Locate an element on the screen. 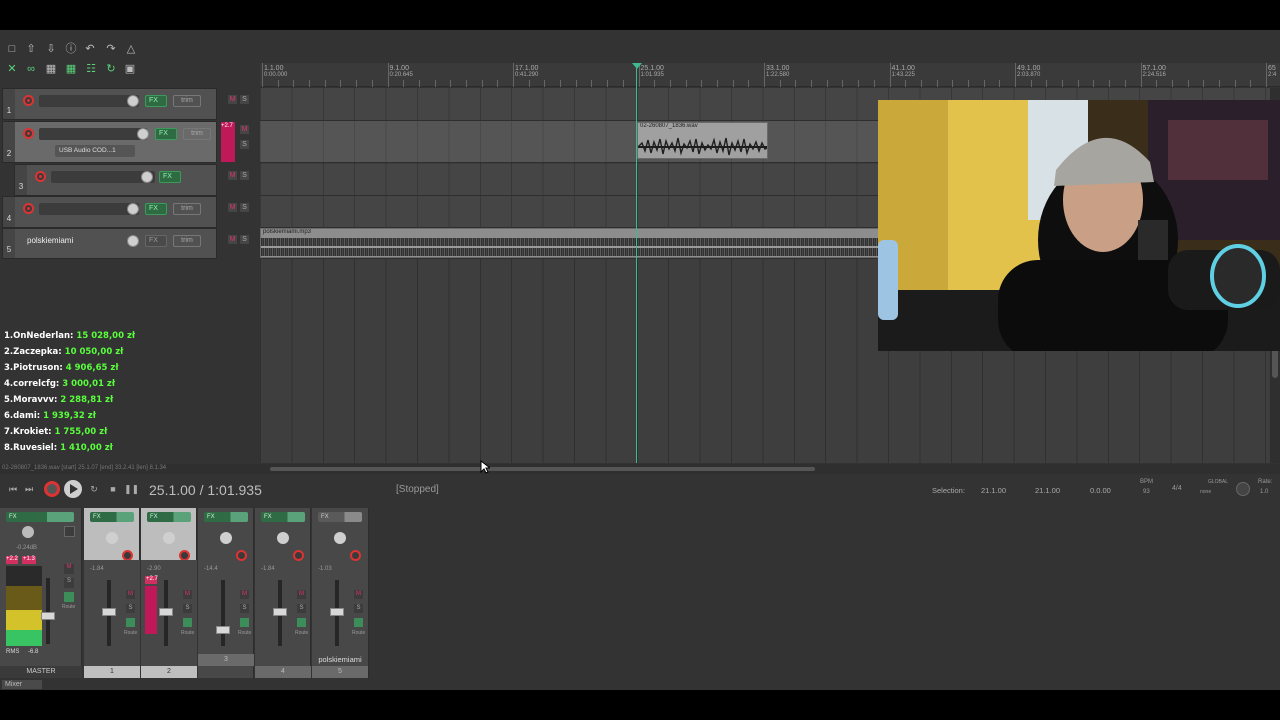  play-cursor is located at coordinates (636, 263).